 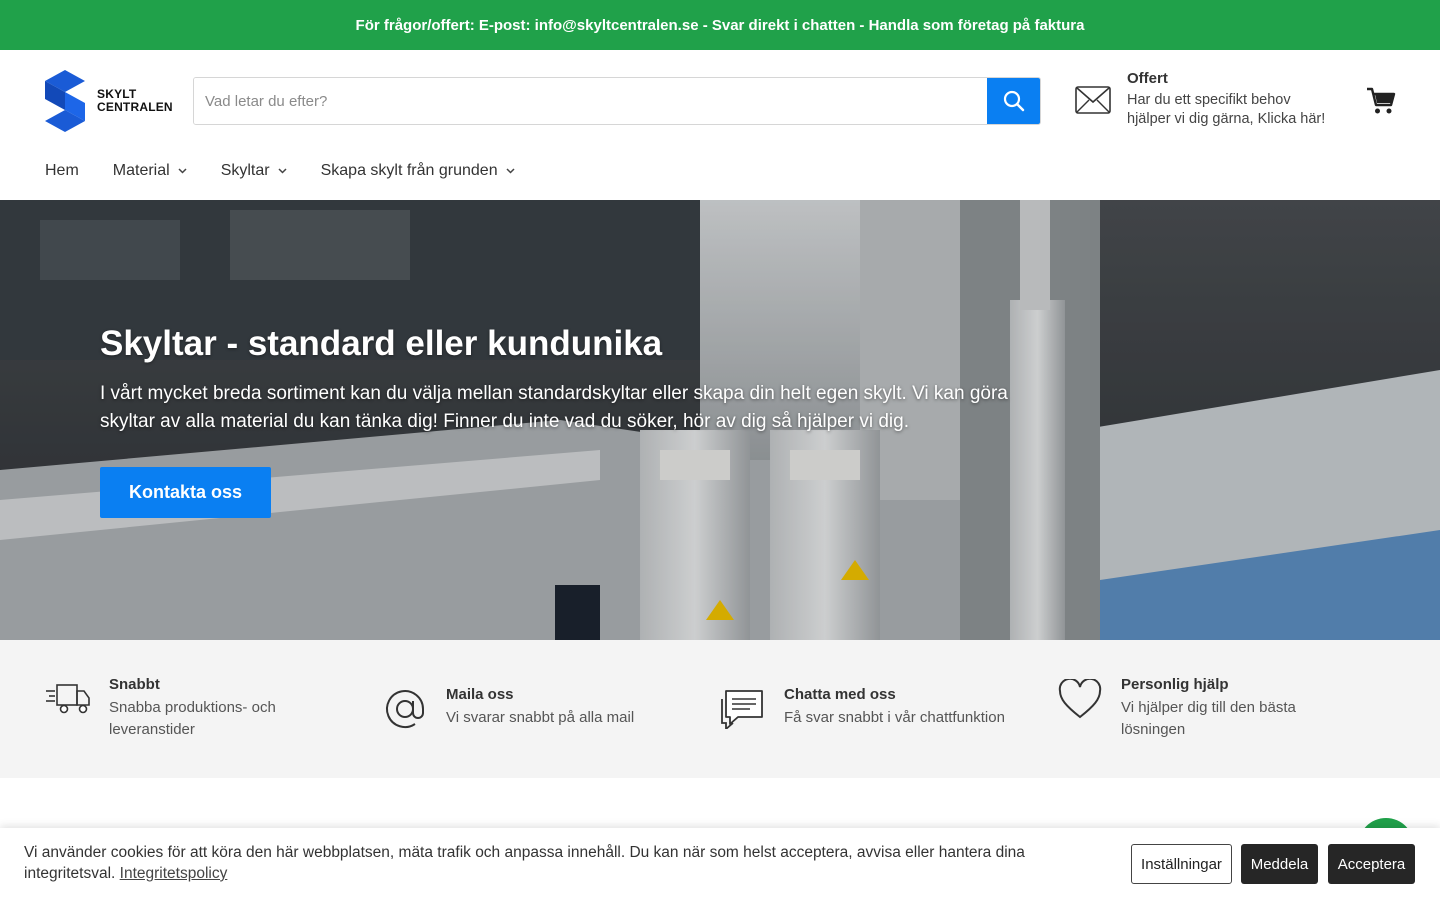 I want to click on truck-icon, so click(x=68, y=699).